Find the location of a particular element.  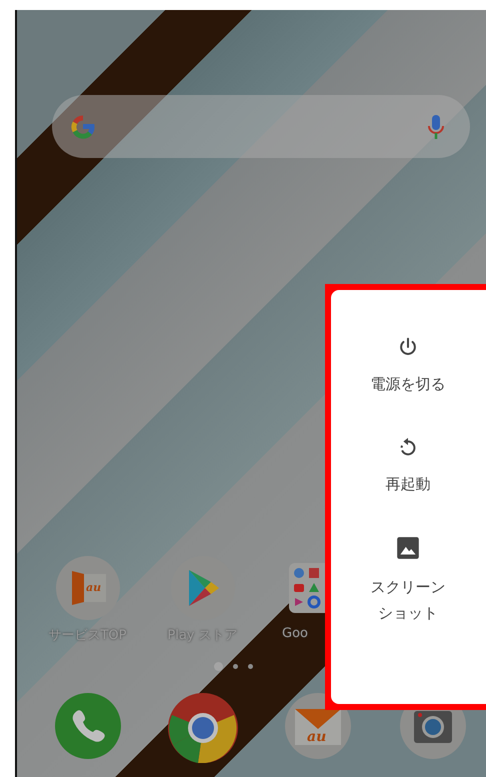

power-menu-item: 電源を切る is located at coordinates (408, 367).